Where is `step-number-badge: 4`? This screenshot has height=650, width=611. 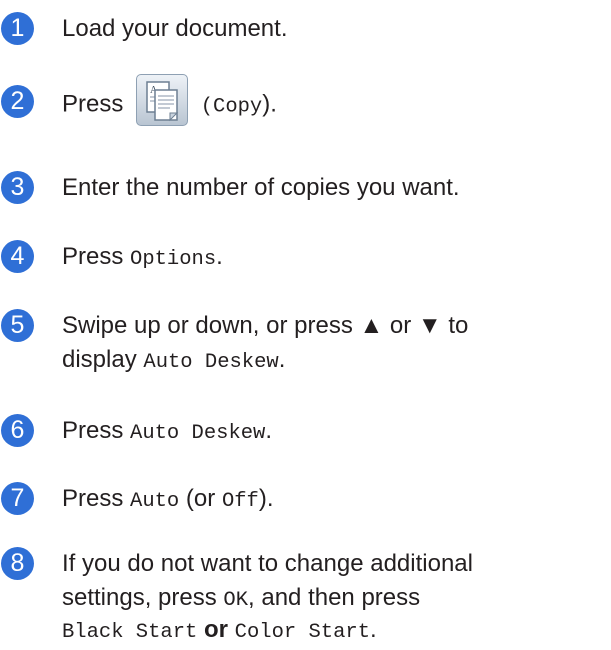
step-number-badge: 4 is located at coordinates (17, 256).